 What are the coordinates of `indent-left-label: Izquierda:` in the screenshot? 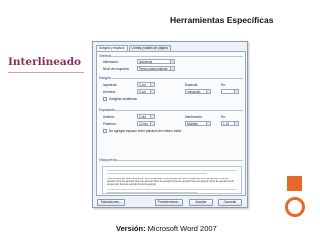 It's located at (110, 85).